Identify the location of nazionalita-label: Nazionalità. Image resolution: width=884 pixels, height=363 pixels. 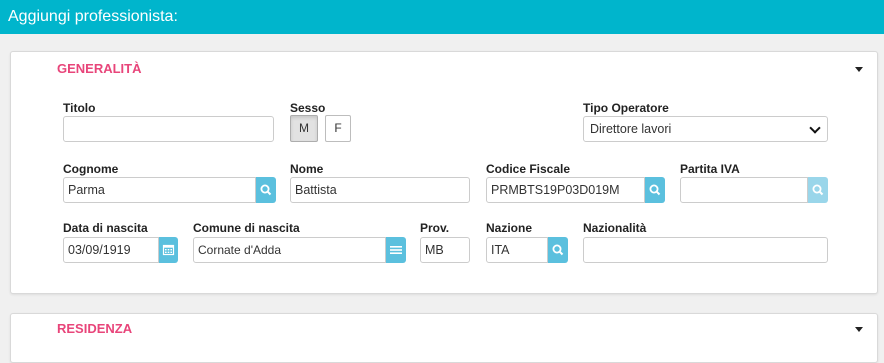
(615, 228).